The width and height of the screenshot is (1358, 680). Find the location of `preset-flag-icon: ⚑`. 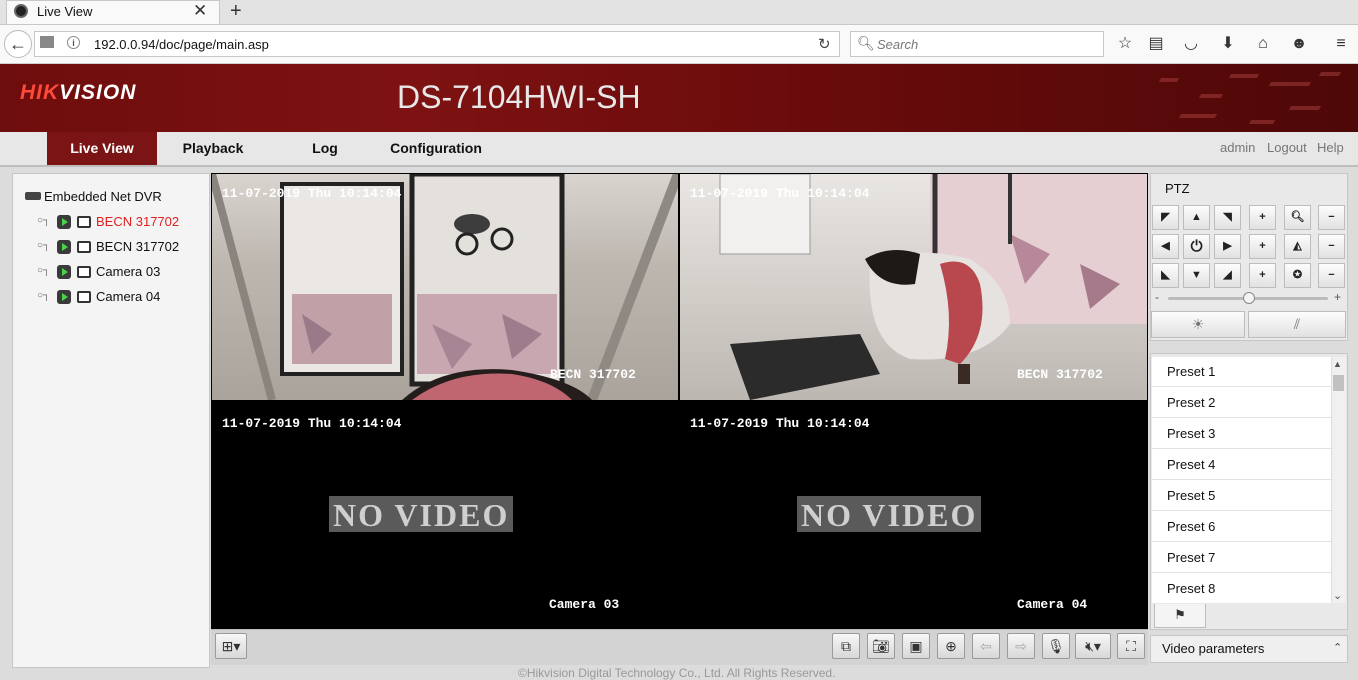

preset-flag-icon: ⚑ is located at coordinates (1180, 616).